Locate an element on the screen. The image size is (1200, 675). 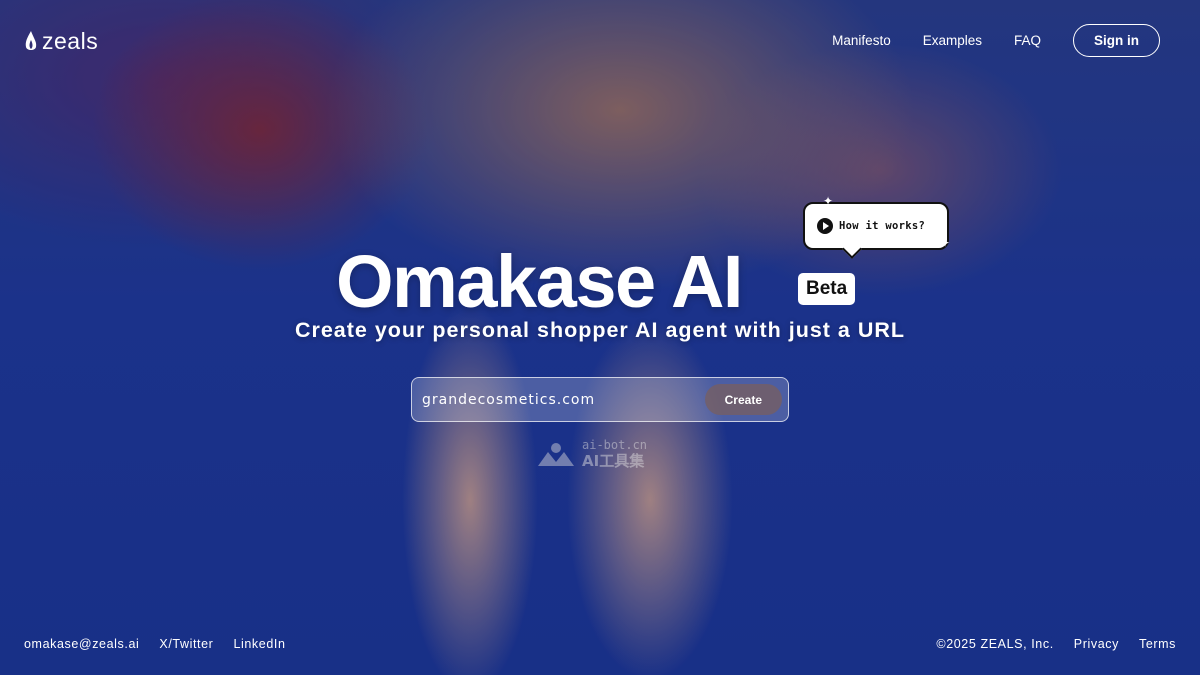
hero-title: Omakase AI is located at coordinates (539, 281).